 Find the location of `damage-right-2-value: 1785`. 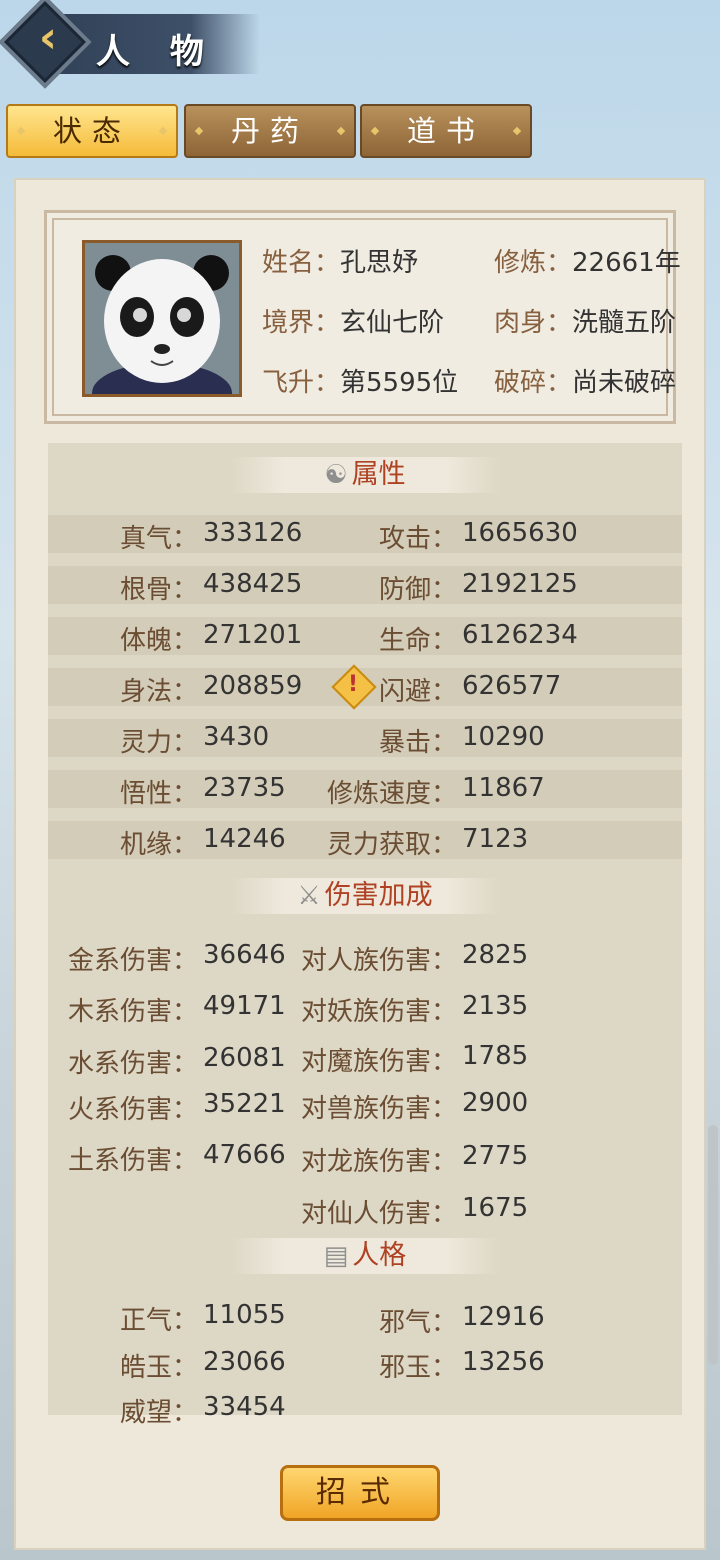

damage-right-2-value: 1785 is located at coordinates (495, 1056).